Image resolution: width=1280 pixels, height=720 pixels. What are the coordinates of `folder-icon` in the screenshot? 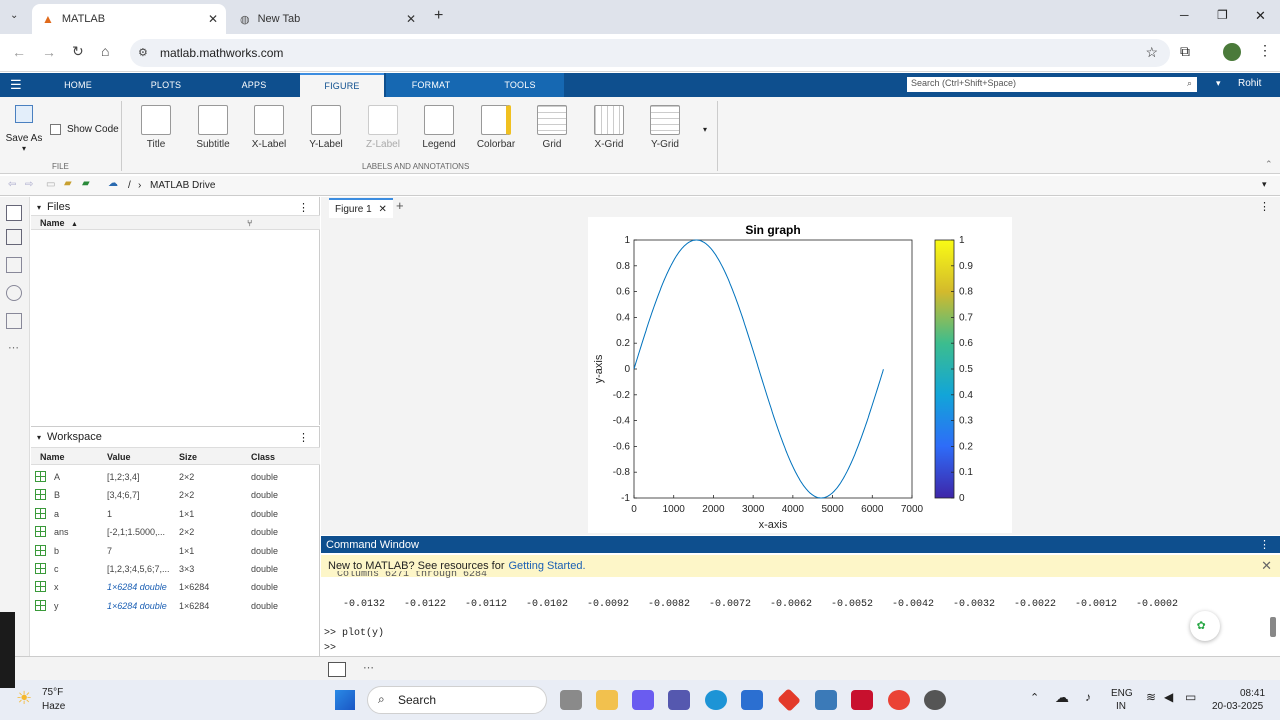 It's located at (607, 700).